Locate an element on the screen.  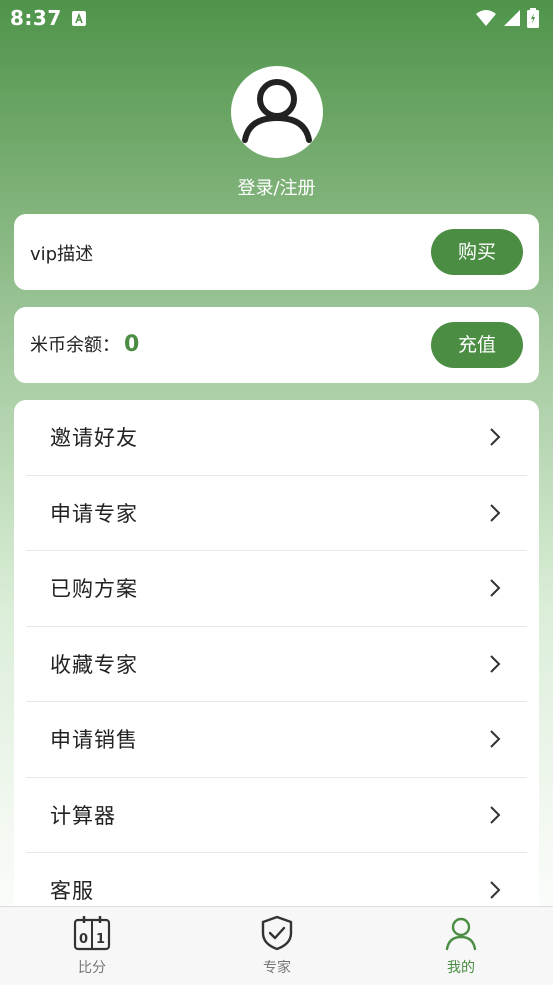
menu-item-purchased-plans: 已购方案 is located at coordinates (276, 589).